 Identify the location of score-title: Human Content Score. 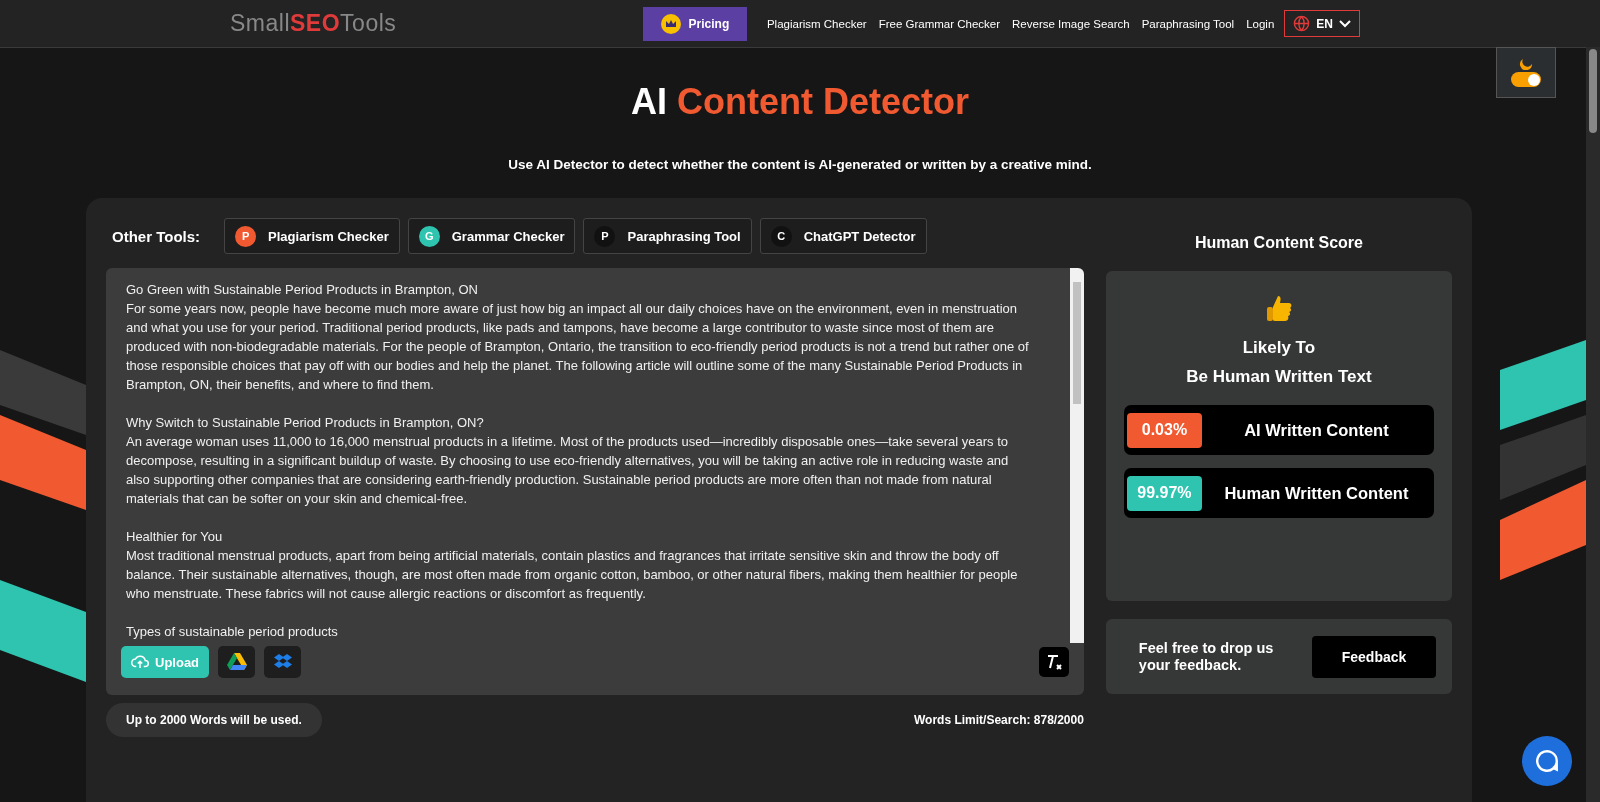
(1278, 243).